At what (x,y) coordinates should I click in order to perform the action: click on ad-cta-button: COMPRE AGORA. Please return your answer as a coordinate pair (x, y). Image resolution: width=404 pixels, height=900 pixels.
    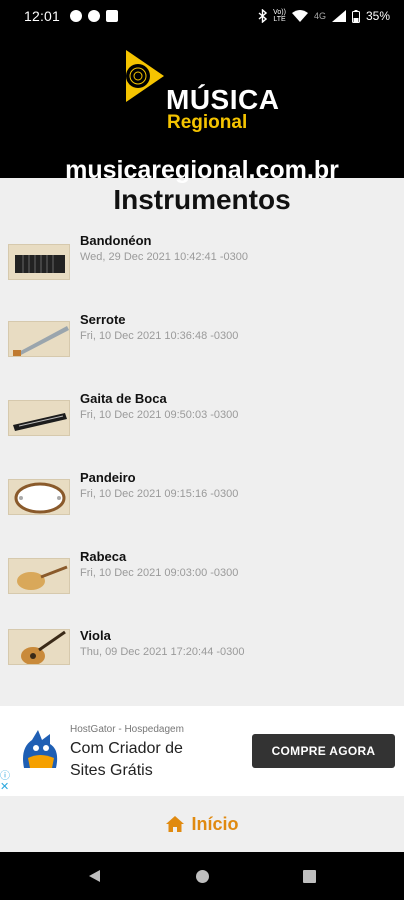
    Looking at the image, I should click on (323, 751).